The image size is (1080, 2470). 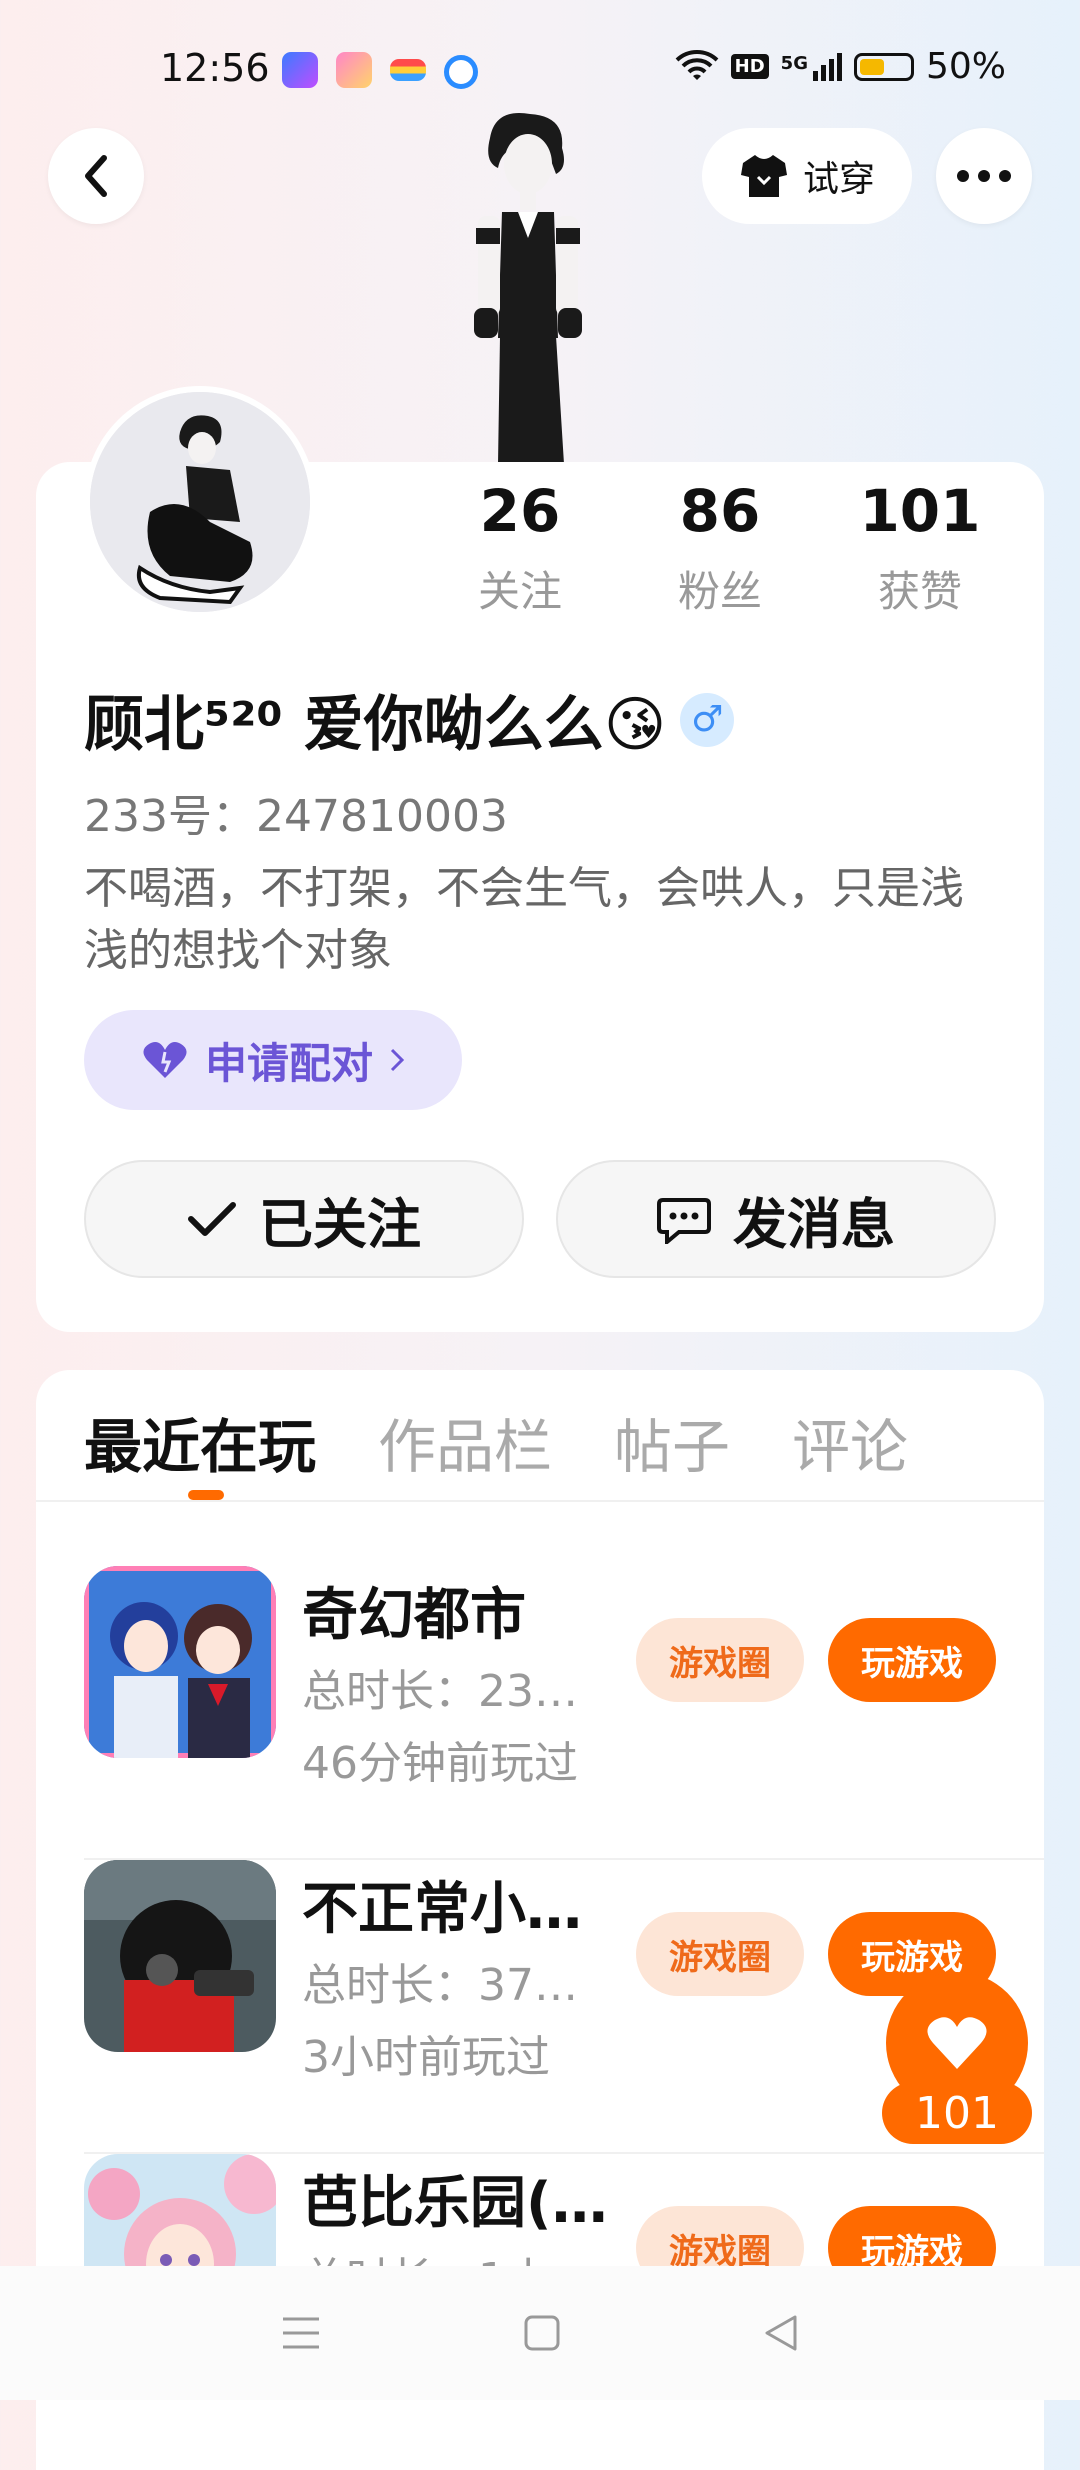 I want to click on battery-icon, so click(x=883, y=66).